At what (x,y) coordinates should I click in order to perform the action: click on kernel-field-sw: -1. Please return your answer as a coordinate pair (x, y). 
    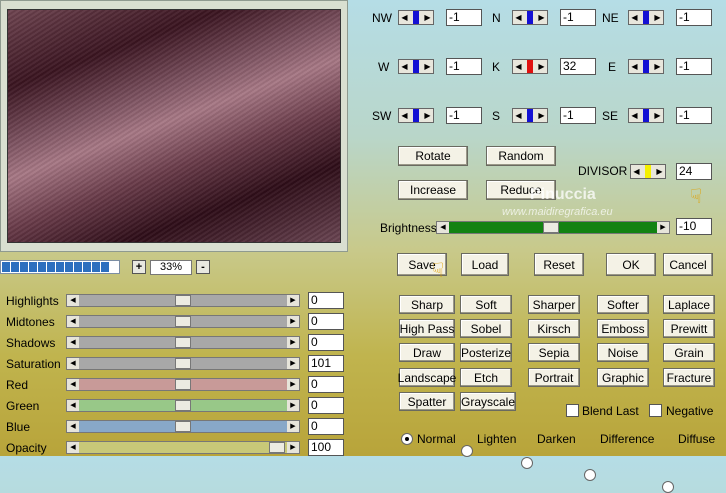
    Looking at the image, I should click on (464, 115).